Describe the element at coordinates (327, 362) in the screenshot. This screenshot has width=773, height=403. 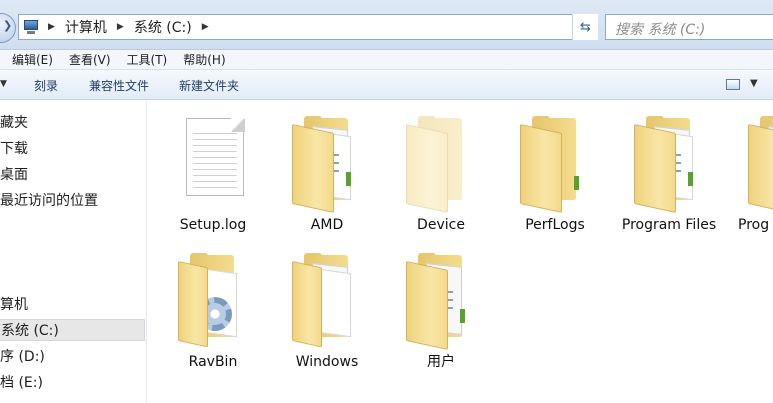
I see `file-name: Windows` at that location.